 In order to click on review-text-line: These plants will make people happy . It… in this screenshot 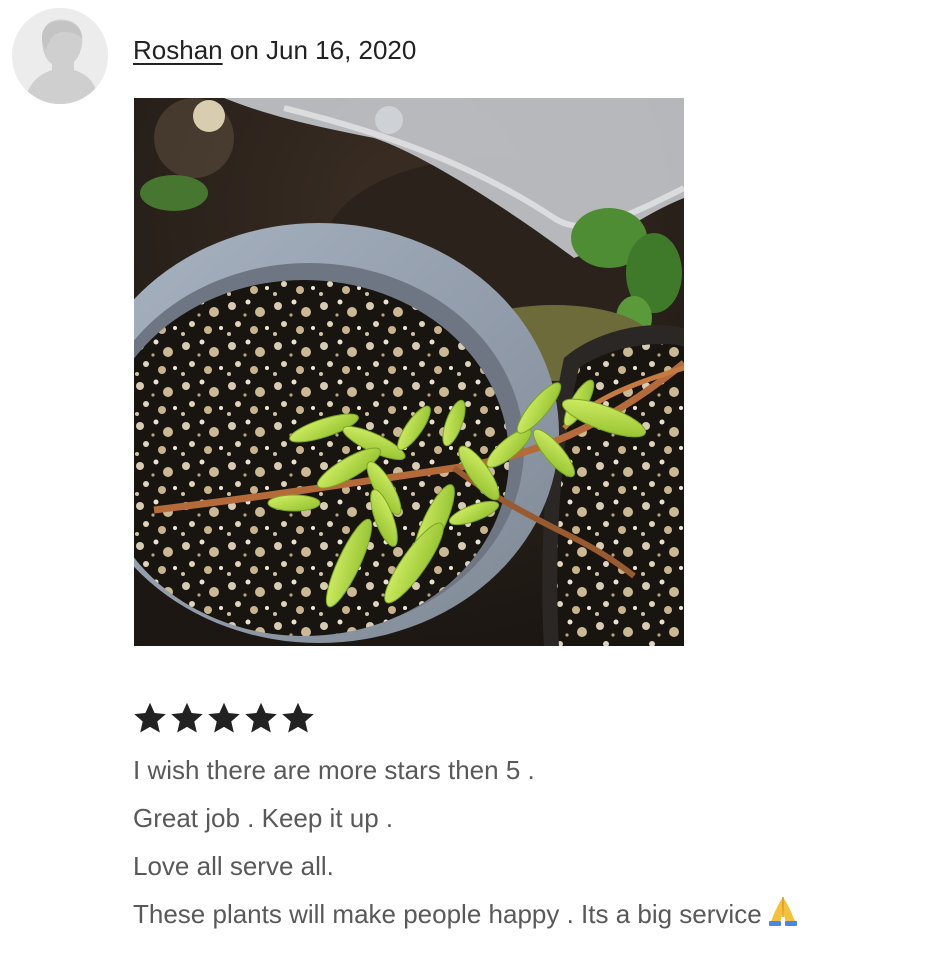, I will do `click(447, 914)`.